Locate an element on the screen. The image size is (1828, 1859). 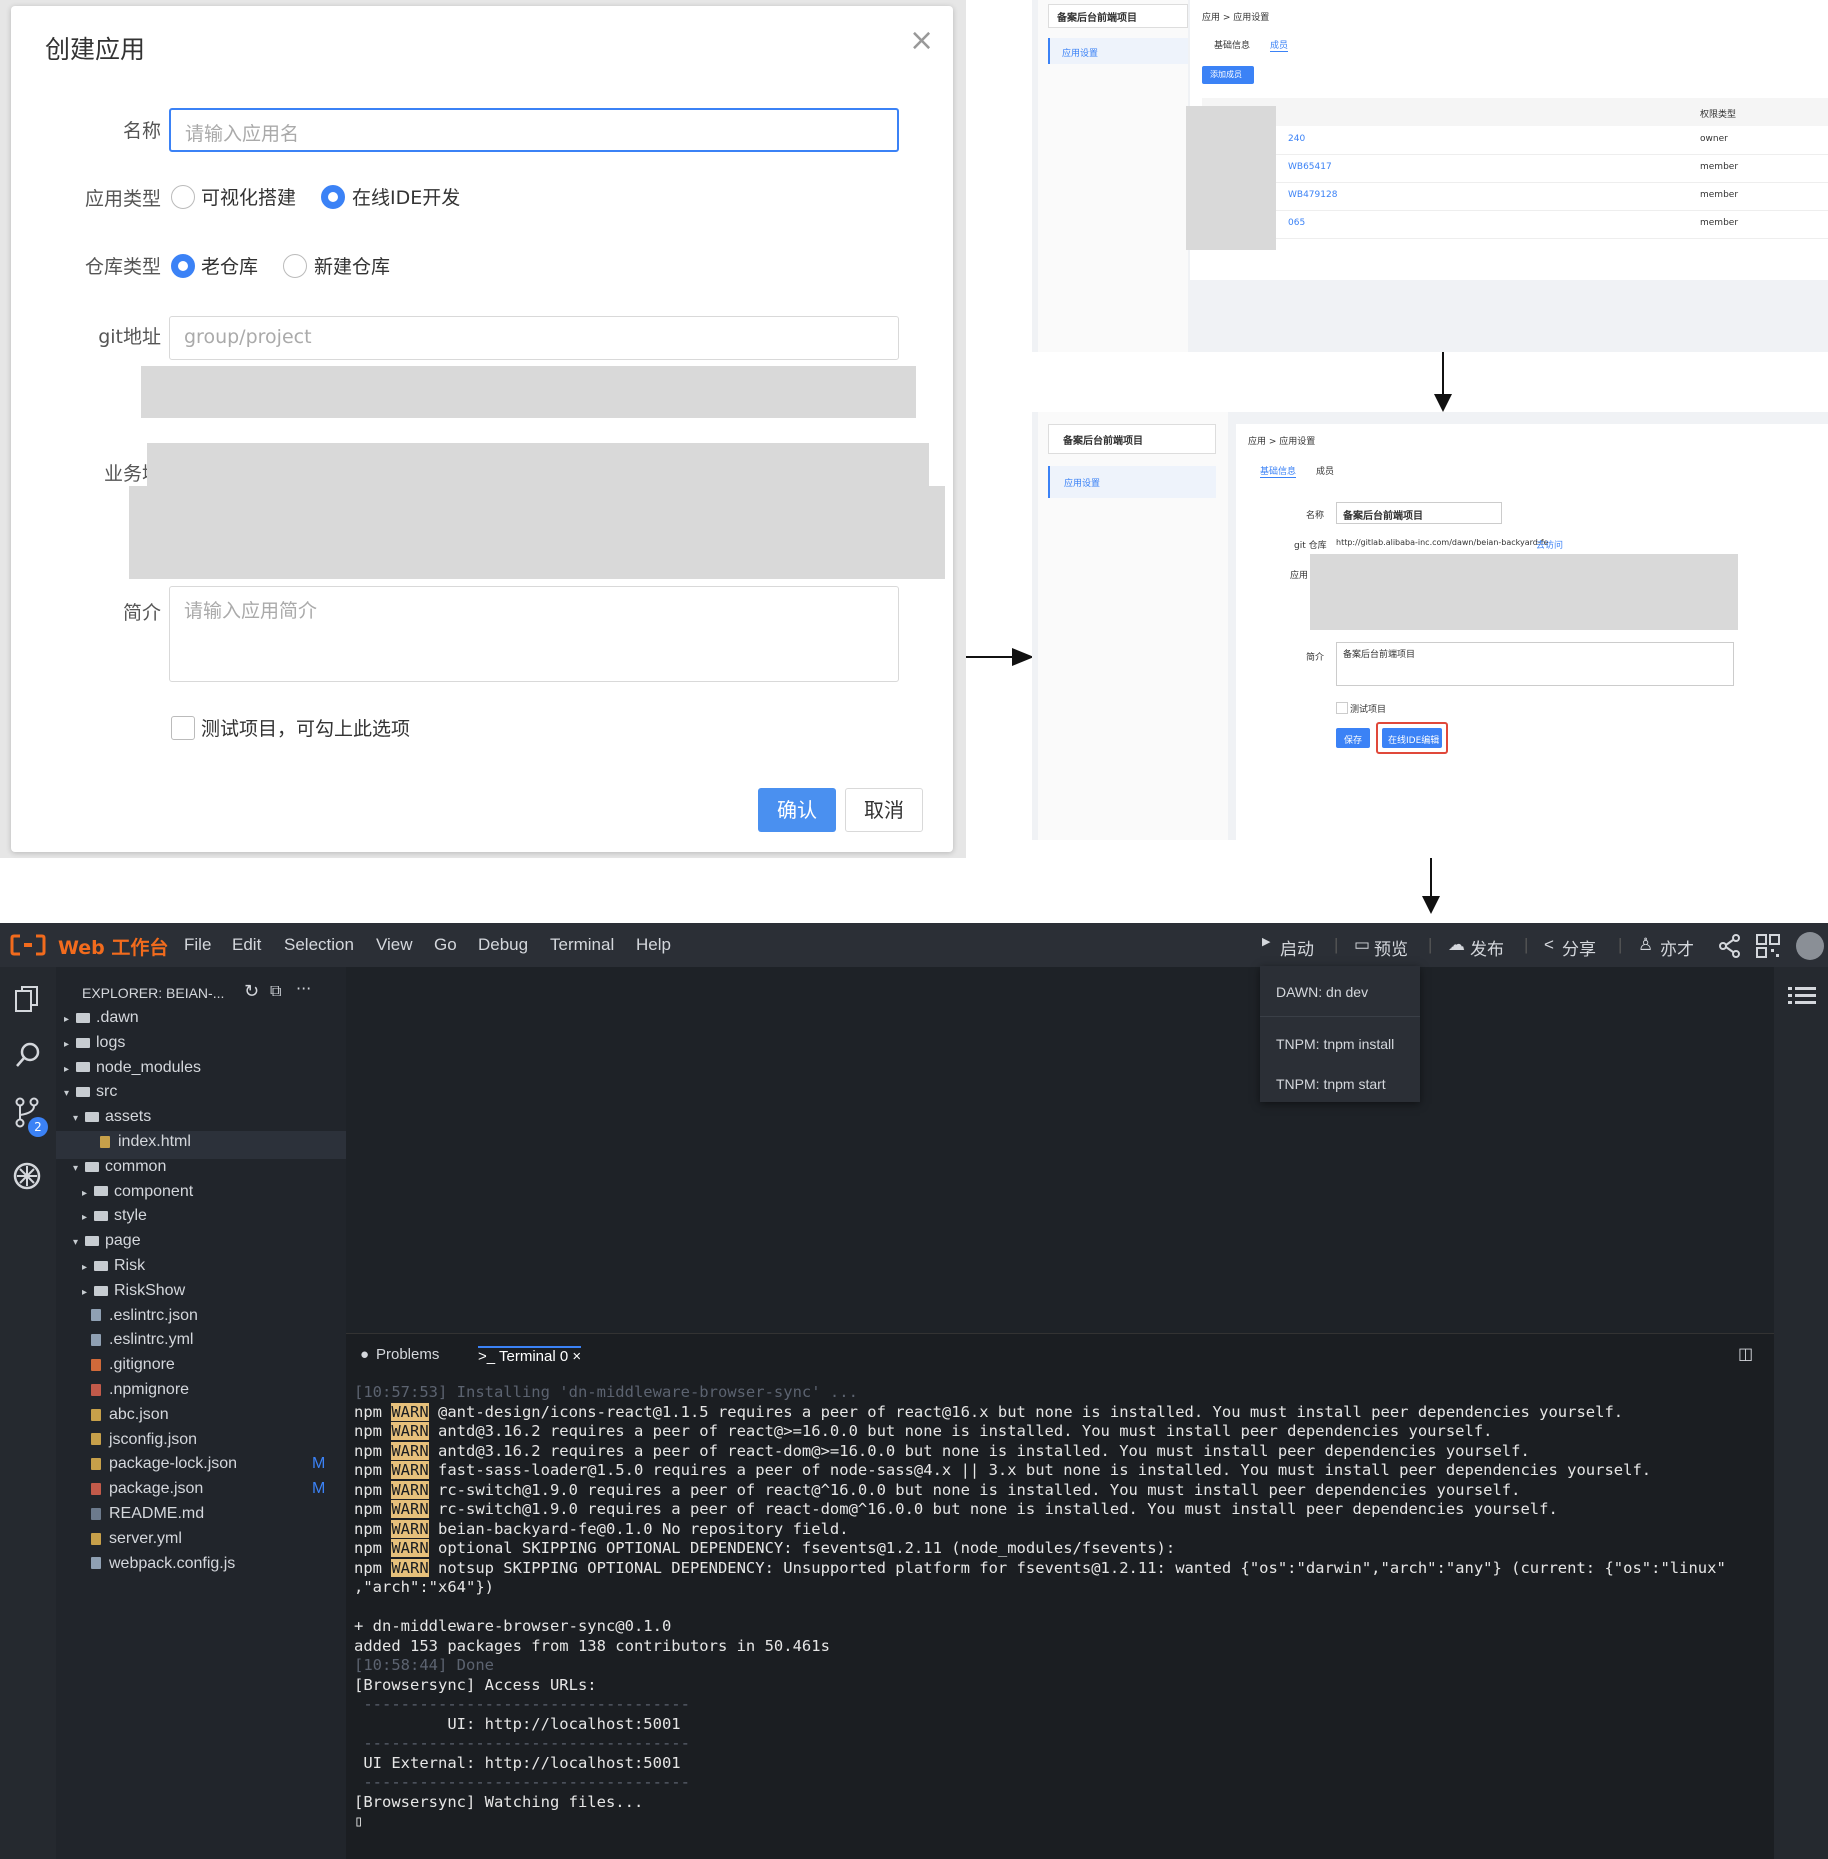
tree-file: .eslintrc.yml is located at coordinates (142, 1340).